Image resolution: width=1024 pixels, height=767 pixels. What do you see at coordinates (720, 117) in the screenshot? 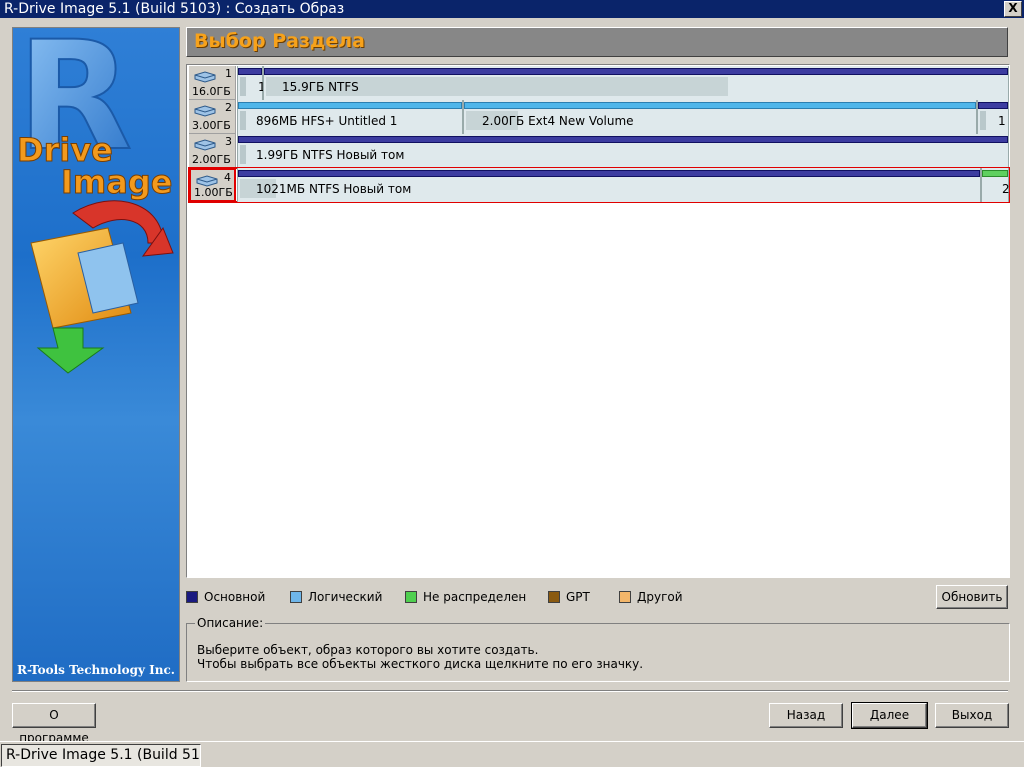
I see `partition-segment: 2.00ГБ Ext4 New Volume` at bounding box center [720, 117].